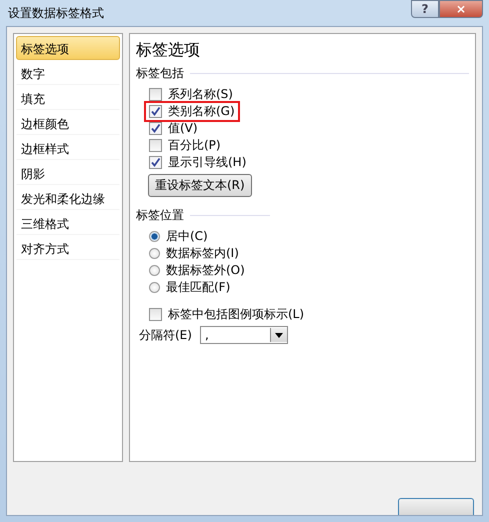  Describe the element at coordinates (200, 185) in the screenshot. I see `reset-button: 重设标签文本(R)` at that location.